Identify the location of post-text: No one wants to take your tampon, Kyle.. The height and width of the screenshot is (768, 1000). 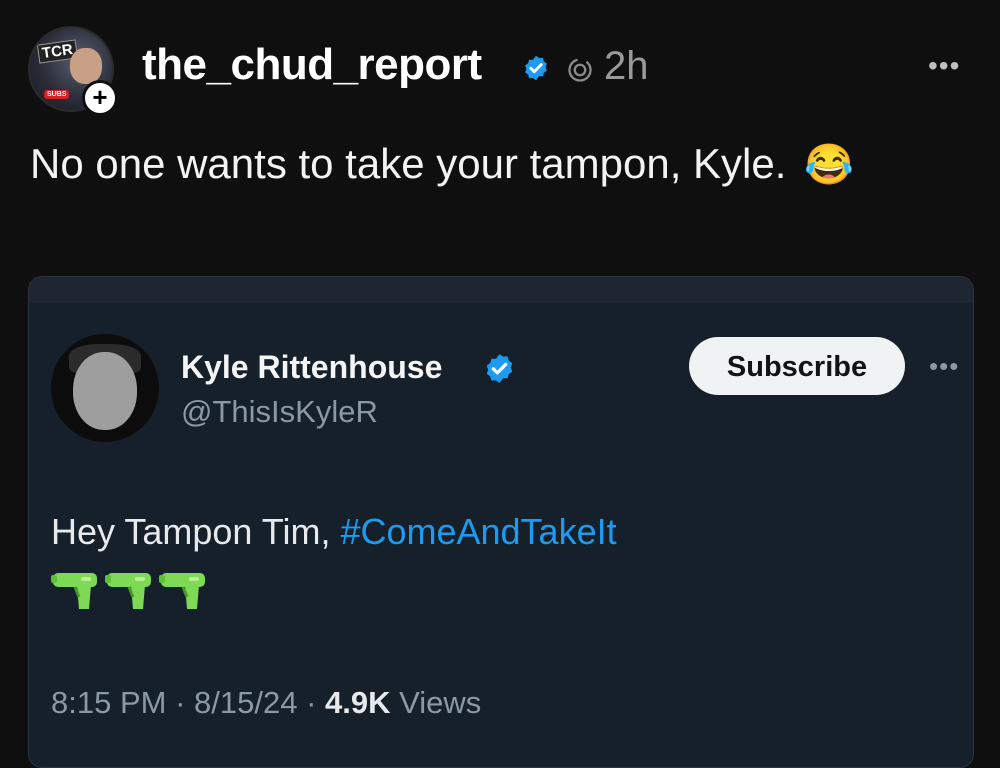
(408, 163).